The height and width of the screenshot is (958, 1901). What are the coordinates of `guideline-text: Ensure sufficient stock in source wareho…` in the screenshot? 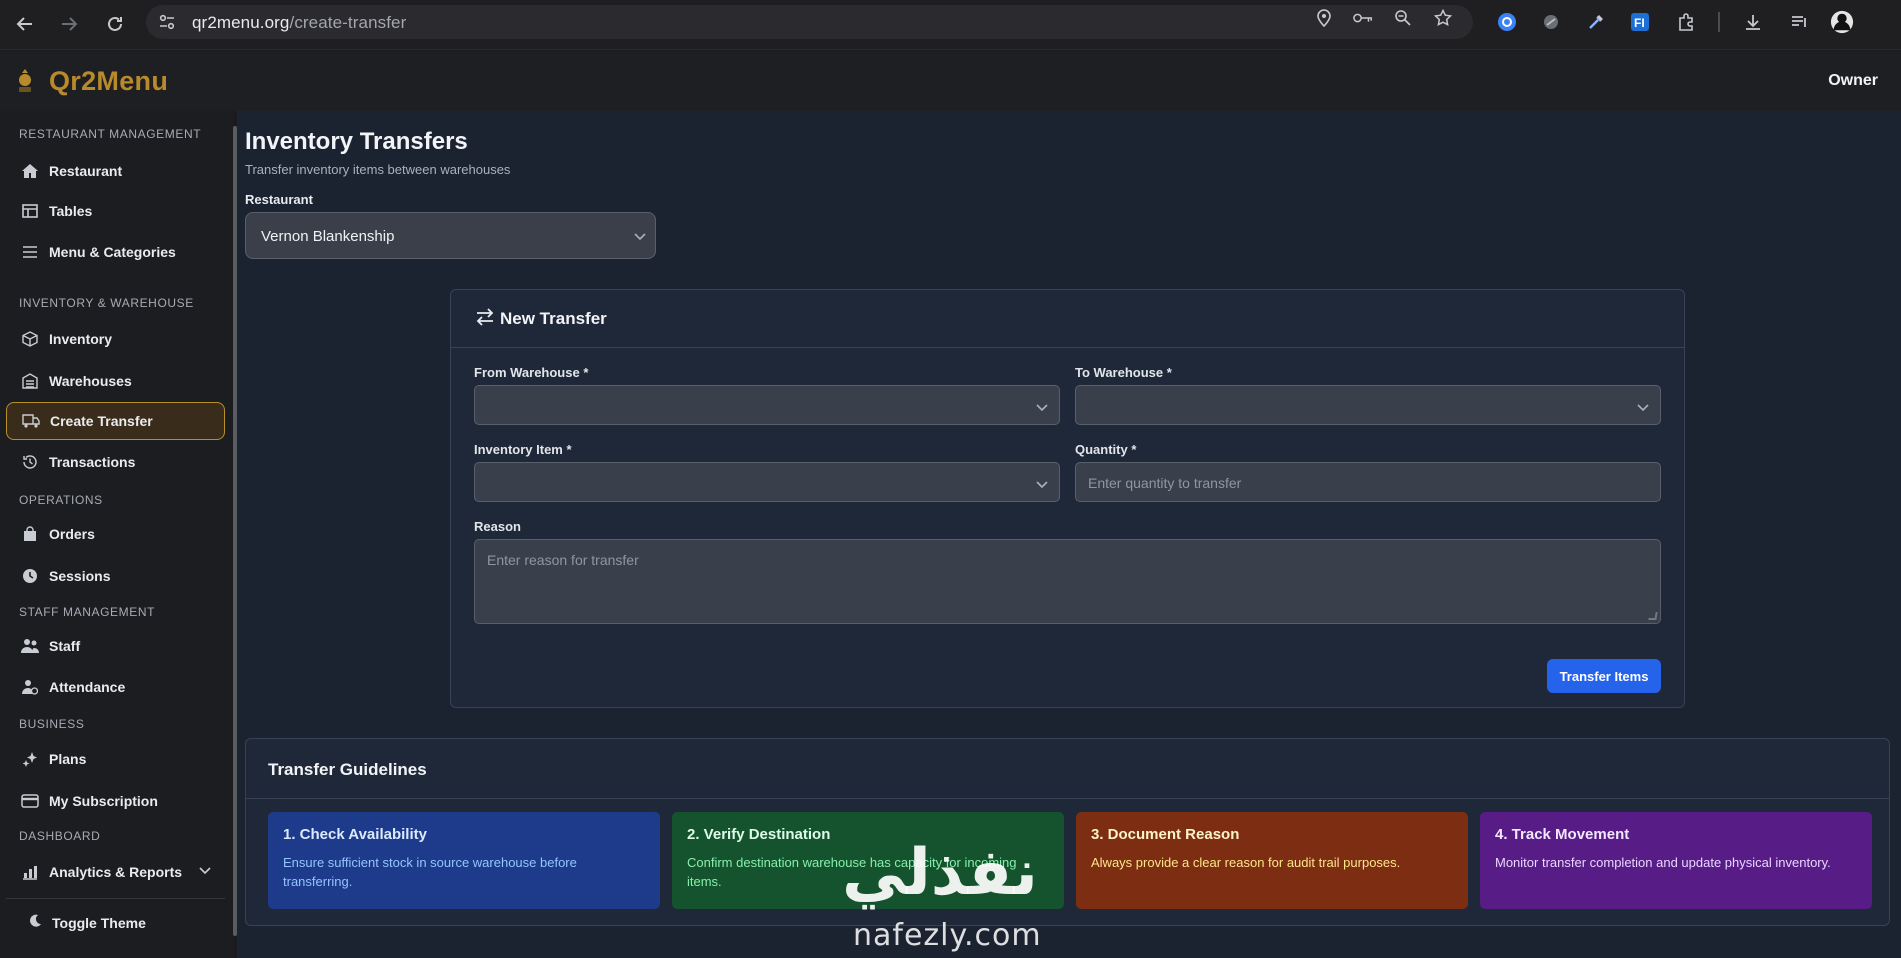 It's located at (430, 872).